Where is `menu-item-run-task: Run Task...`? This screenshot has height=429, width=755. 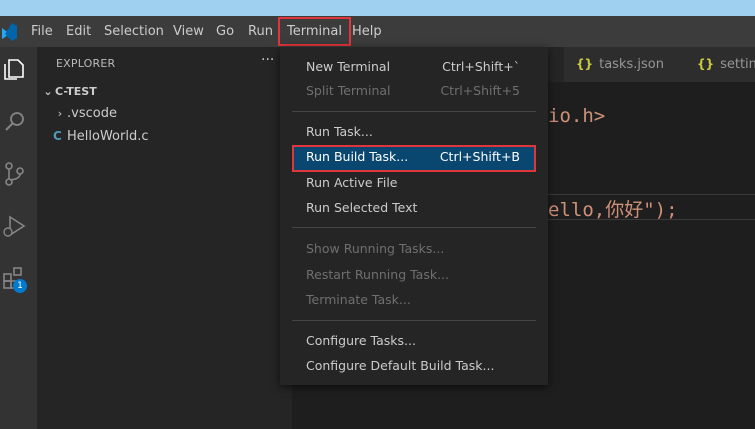 menu-item-run-task: Run Task... is located at coordinates (414, 132).